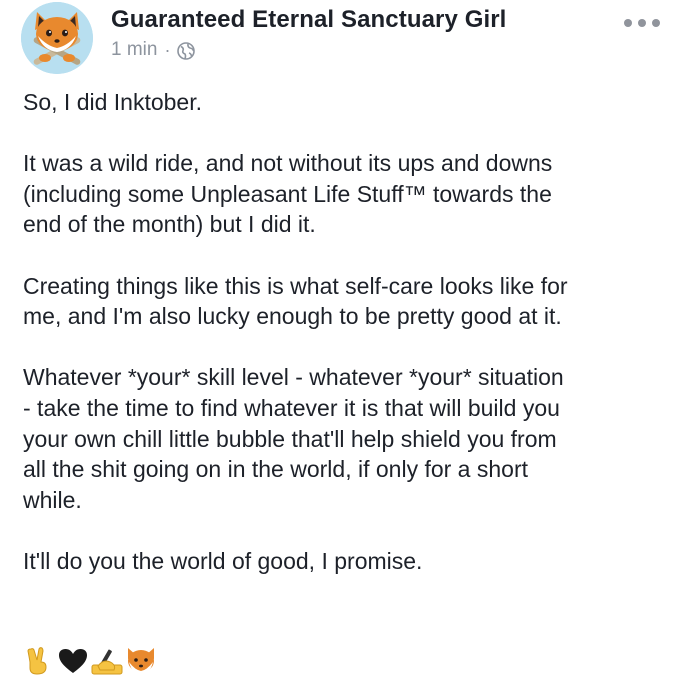 This screenshot has height=680, width=680. Describe the element at coordinates (134, 50) in the screenshot. I see `post-timestamp: 1 min` at that location.